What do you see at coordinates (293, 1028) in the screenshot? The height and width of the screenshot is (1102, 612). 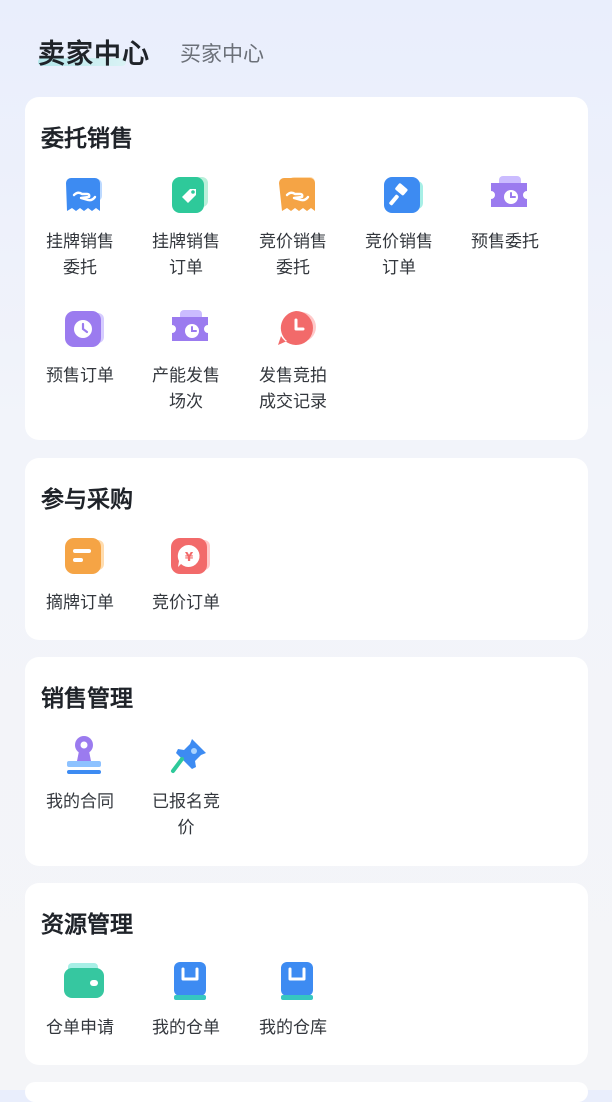 I see `menu-item-label: 我的仓库` at bounding box center [293, 1028].